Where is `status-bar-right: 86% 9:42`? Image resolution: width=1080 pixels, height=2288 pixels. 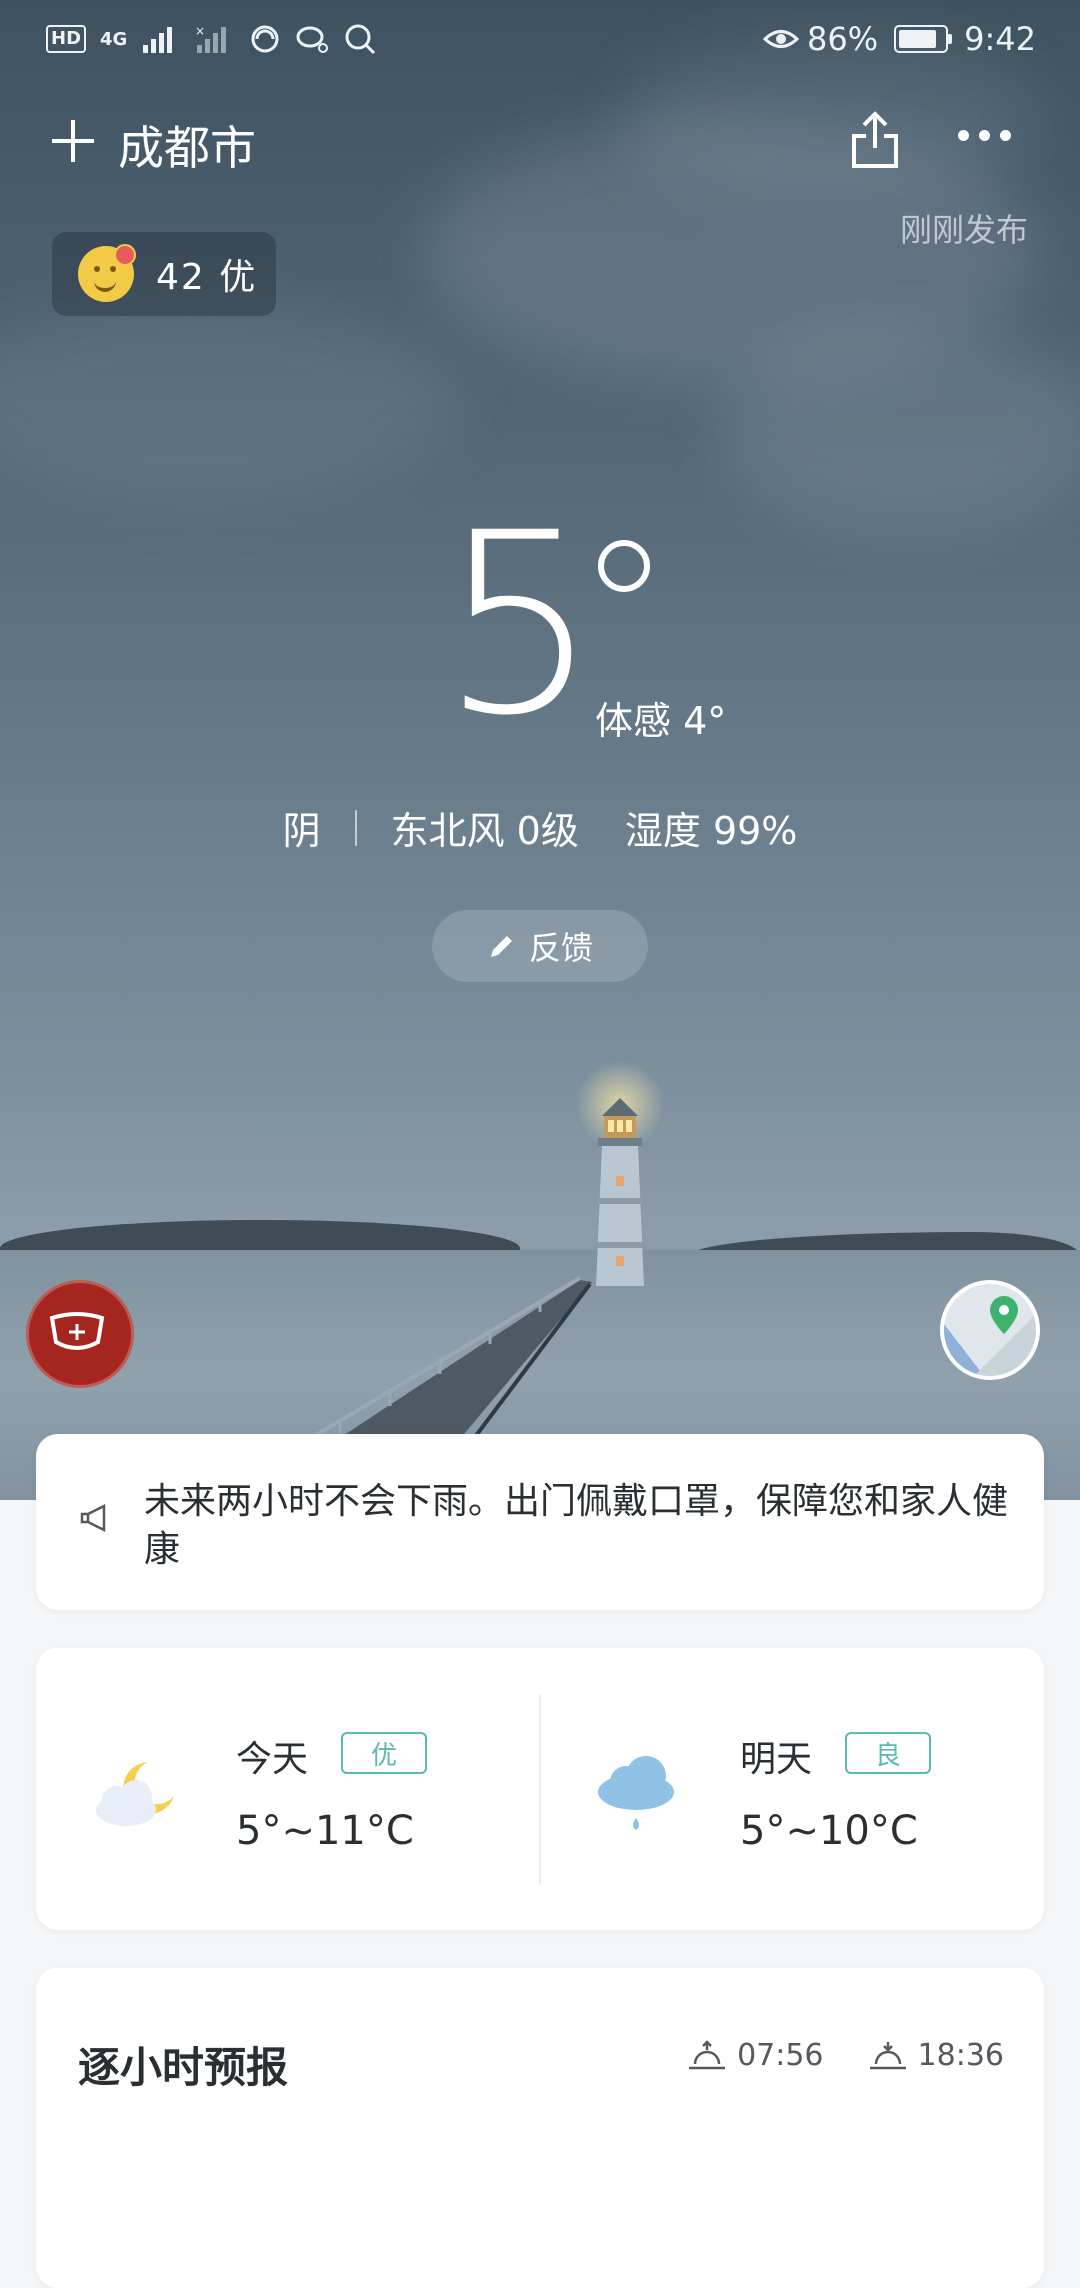
status-bar-right: 86% 9:42 is located at coordinates (899, 39).